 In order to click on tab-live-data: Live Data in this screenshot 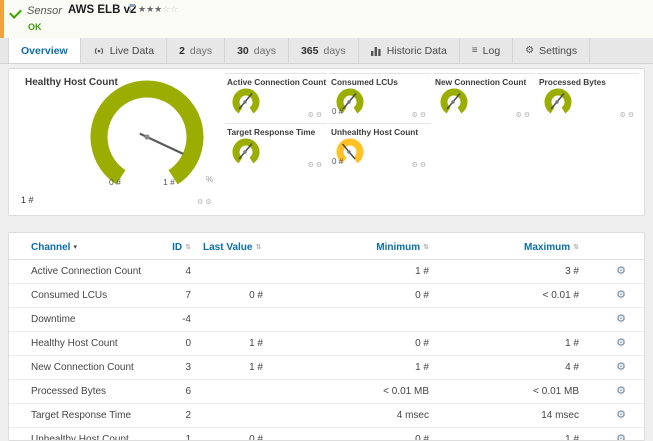, I will do `click(124, 50)`.